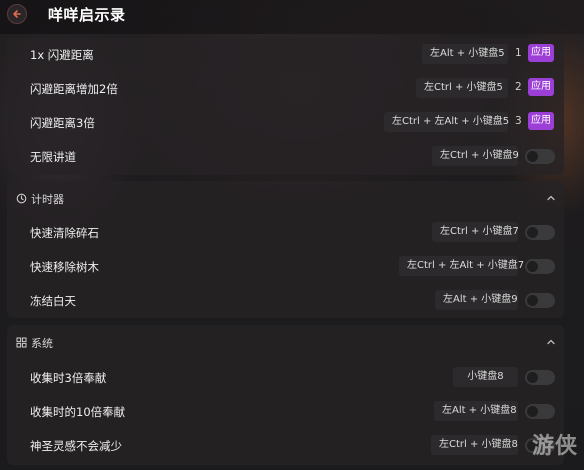 The height and width of the screenshot is (470, 584). I want to click on cheat-row: 快速清除碎石 左Ctrl + 小键盘7, so click(285, 233).